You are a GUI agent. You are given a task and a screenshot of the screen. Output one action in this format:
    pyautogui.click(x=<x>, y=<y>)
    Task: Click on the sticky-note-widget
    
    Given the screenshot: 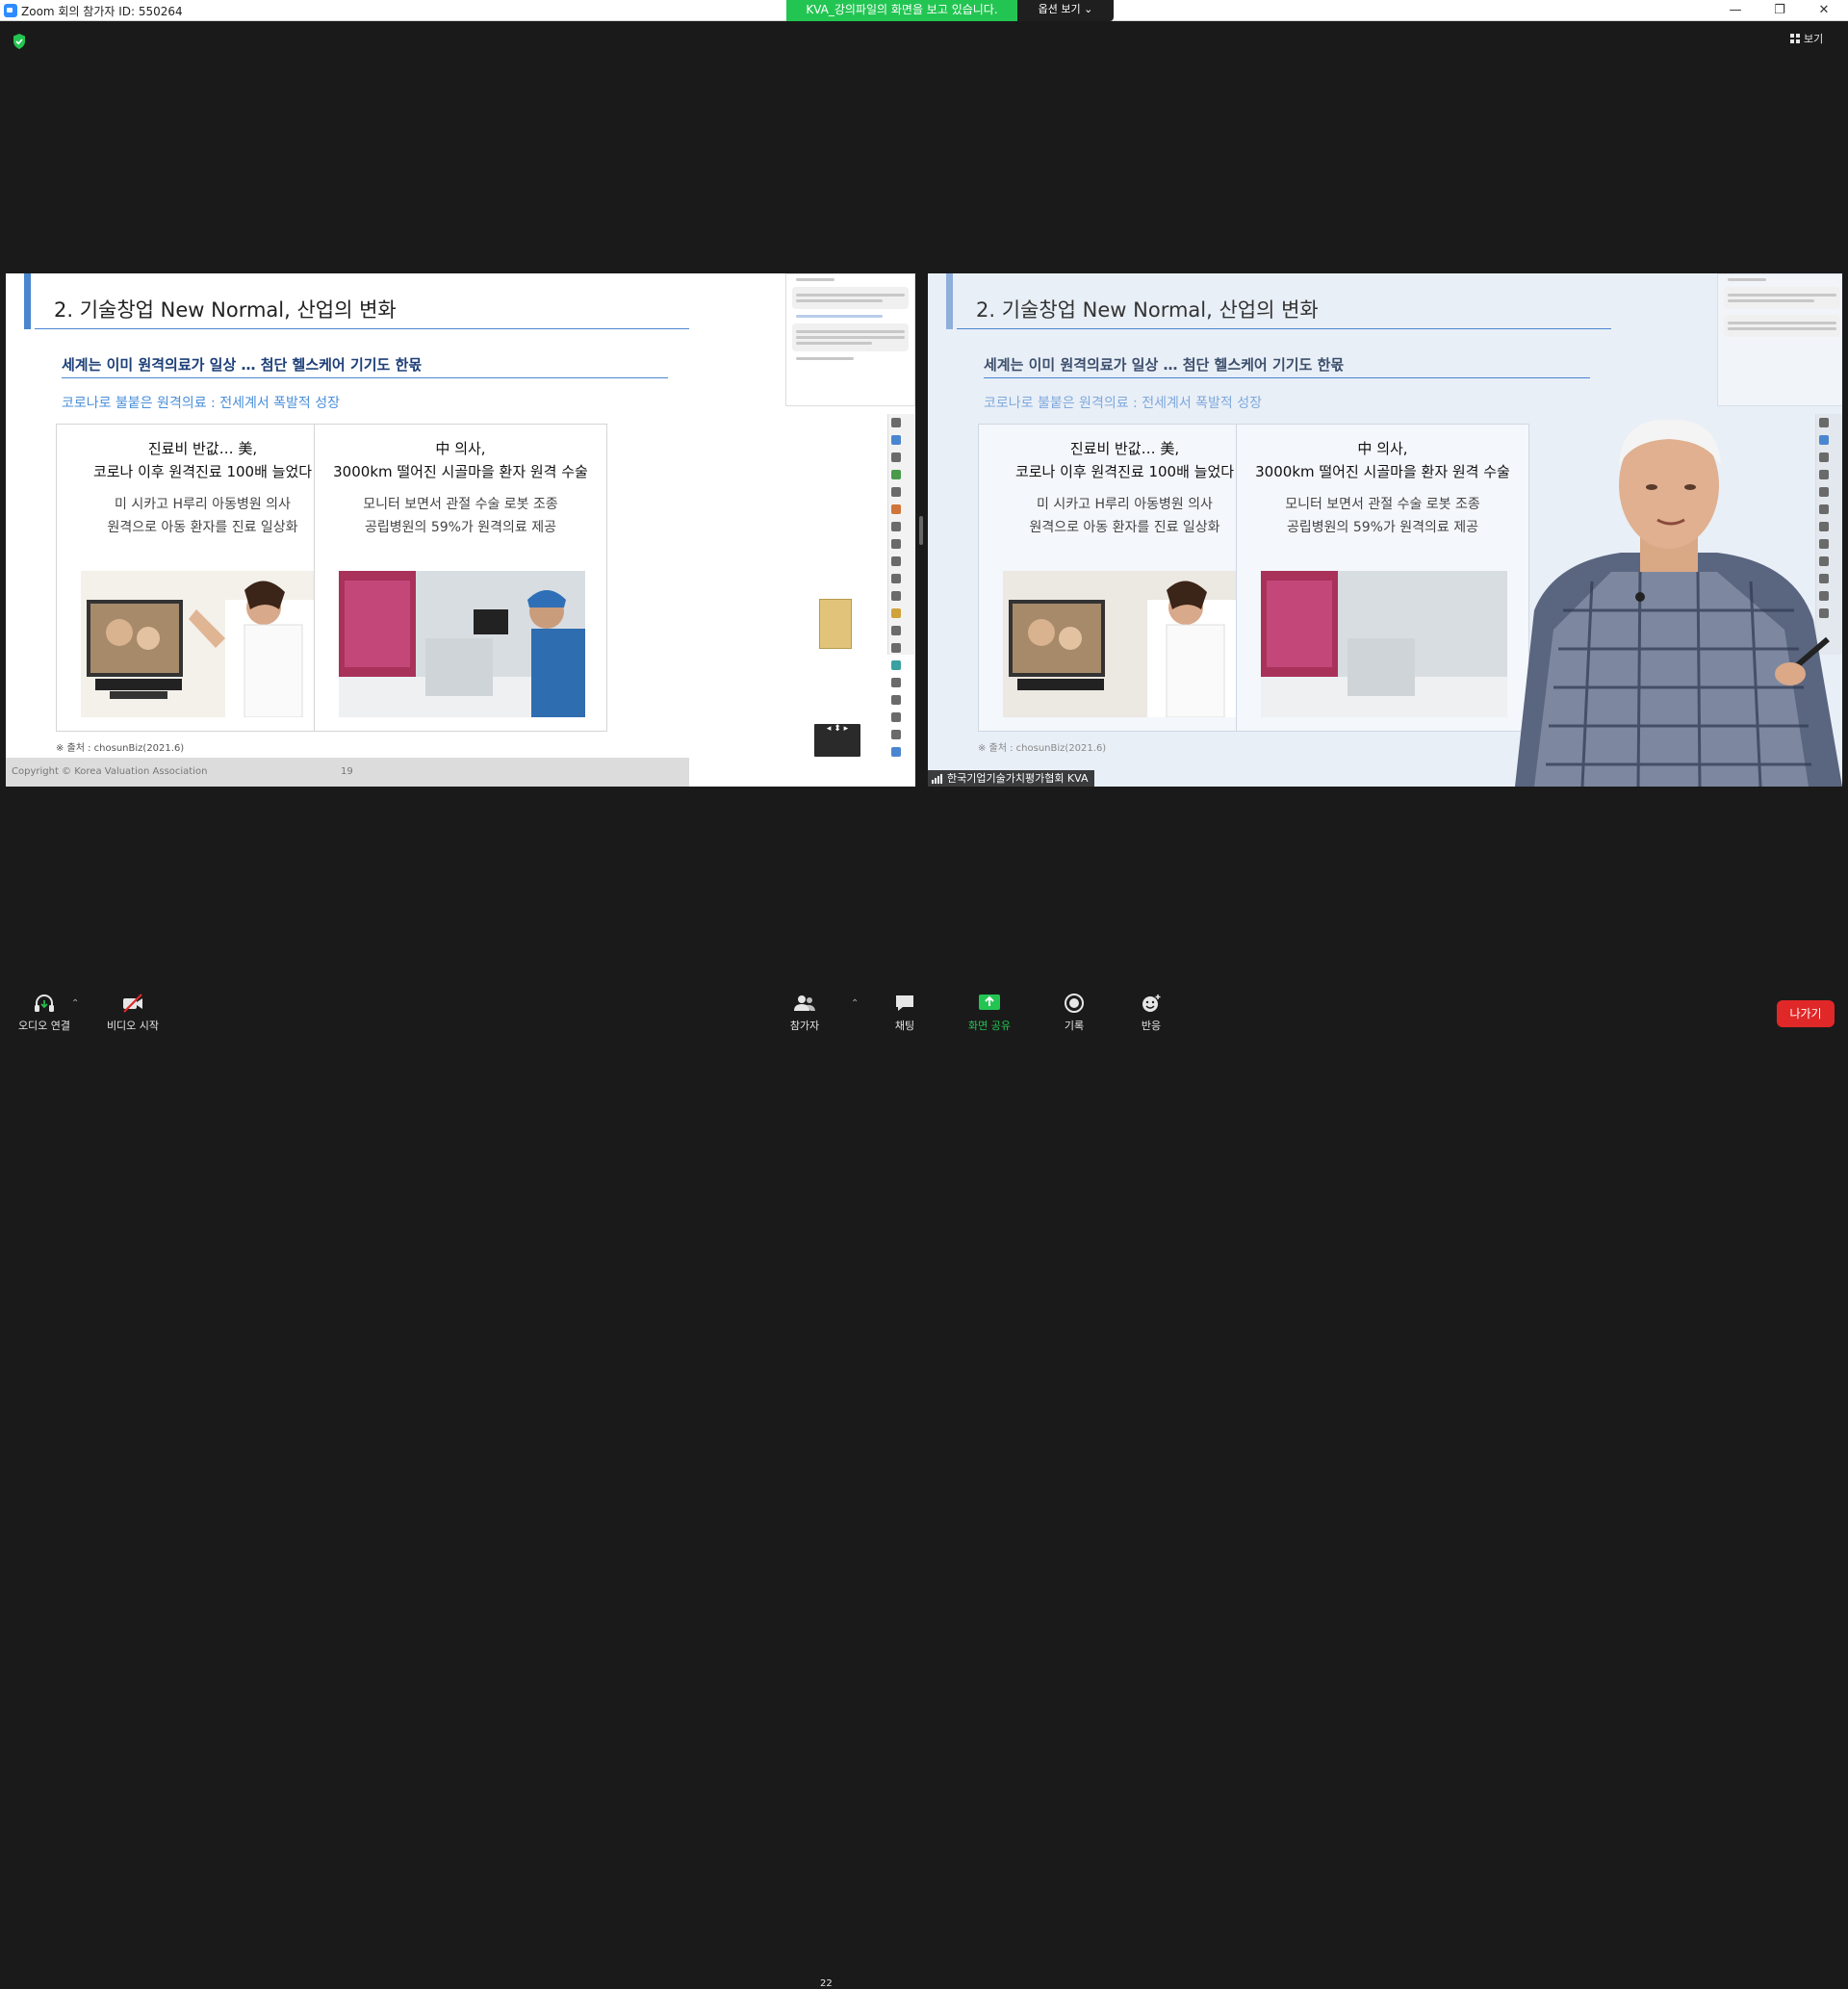 What is the action you would take?
    pyautogui.click(x=835, y=624)
    